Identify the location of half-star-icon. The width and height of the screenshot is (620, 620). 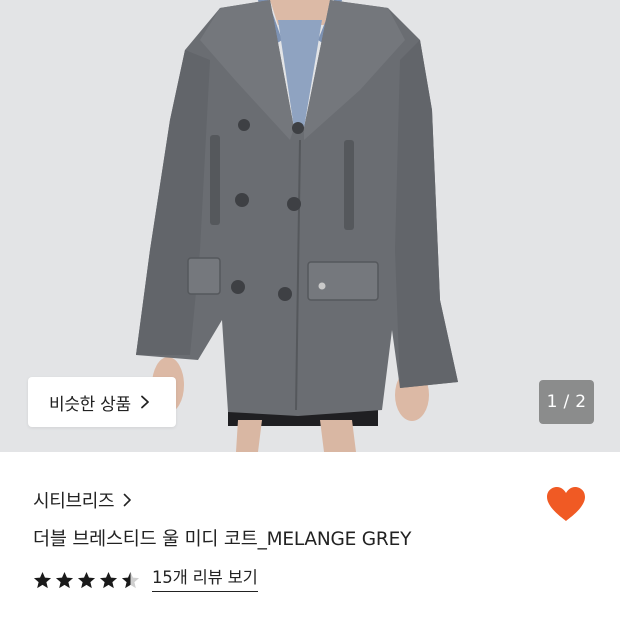
(130, 579).